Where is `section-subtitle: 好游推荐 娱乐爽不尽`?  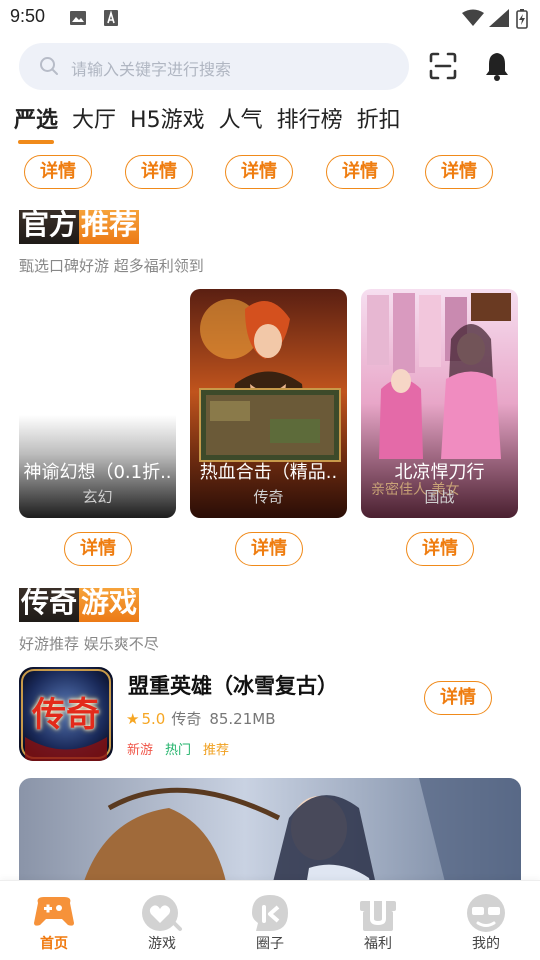 section-subtitle: 好游推荐 娱乐爽不尽 is located at coordinates (89, 644).